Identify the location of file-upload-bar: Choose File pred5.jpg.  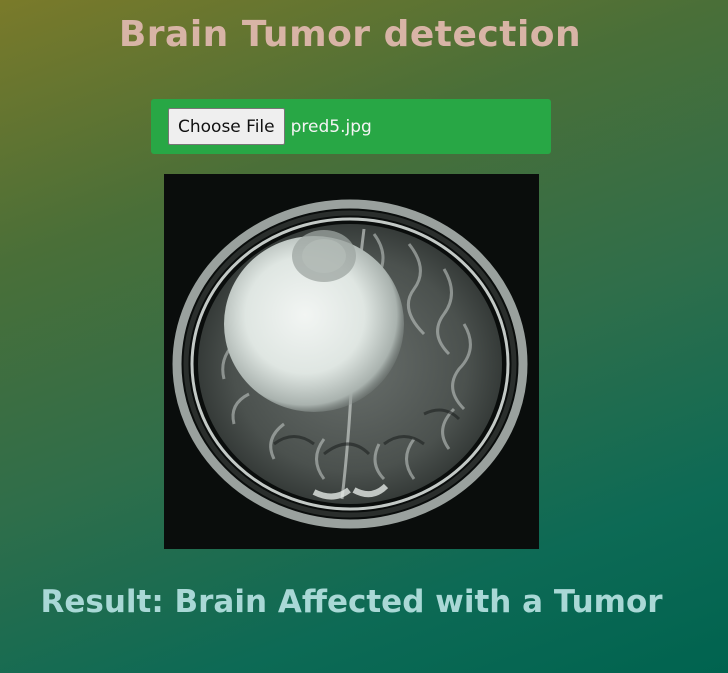
(351, 126).